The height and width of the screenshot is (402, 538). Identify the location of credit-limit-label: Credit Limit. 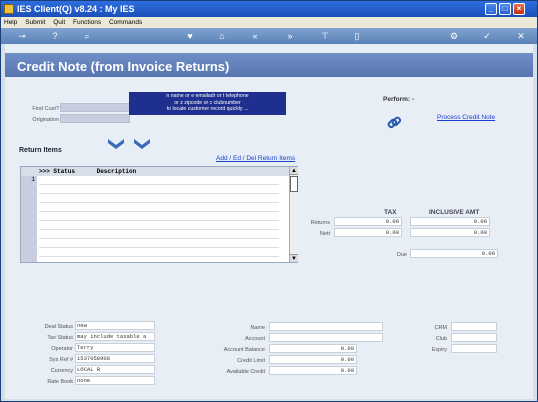
(251, 361).